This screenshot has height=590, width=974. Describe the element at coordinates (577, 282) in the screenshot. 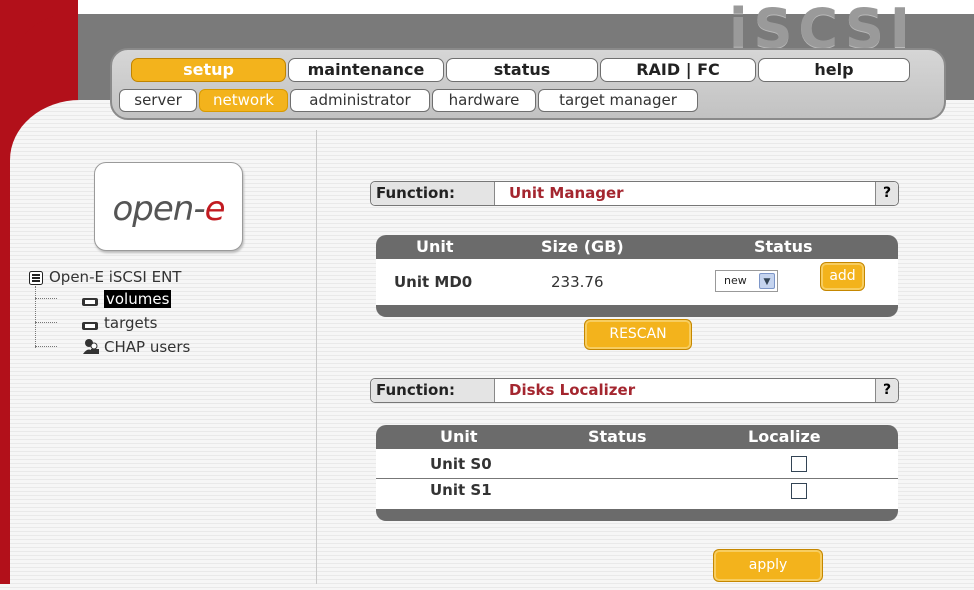

I see `unit-size: 233.76` at that location.